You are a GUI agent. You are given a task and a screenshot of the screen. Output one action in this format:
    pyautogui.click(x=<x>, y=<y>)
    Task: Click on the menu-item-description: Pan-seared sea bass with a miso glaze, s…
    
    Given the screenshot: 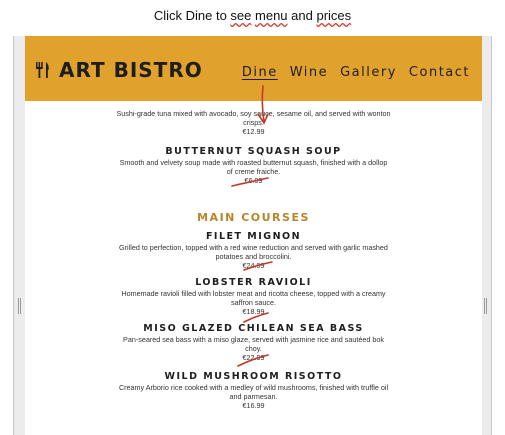 What is the action you would take?
    pyautogui.click(x=253, y=344)
    